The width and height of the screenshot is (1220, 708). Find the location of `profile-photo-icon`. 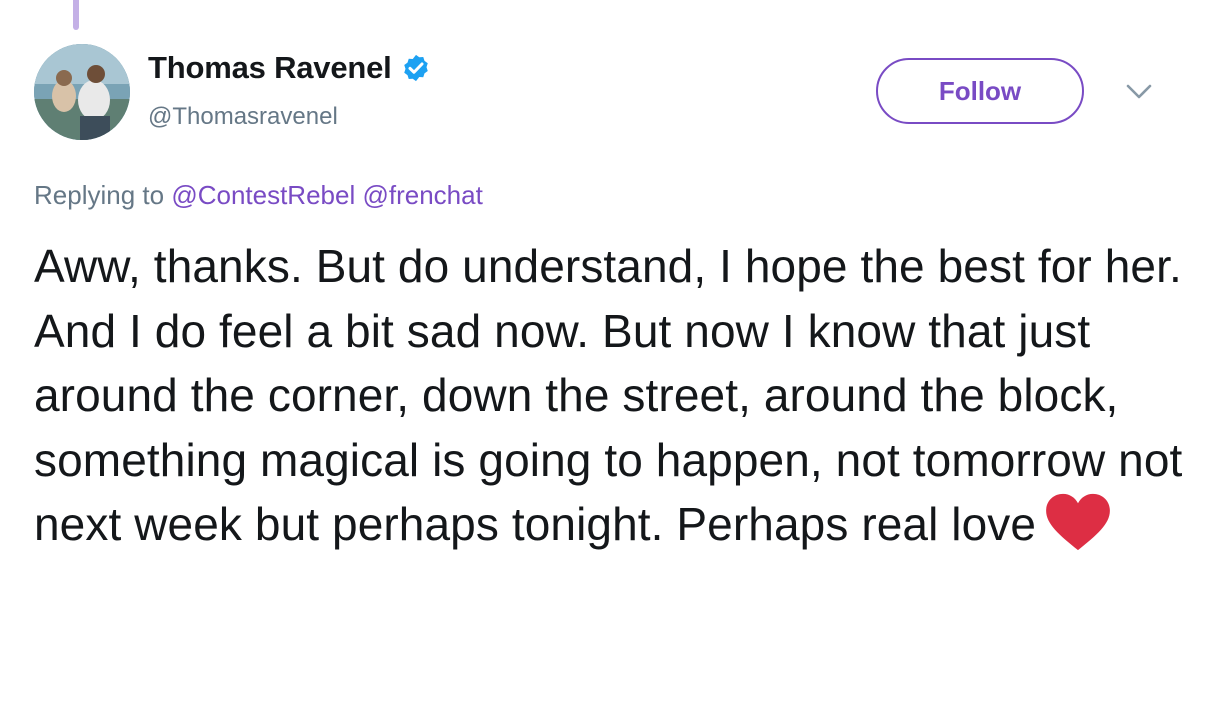

profile-photo-icon is located at coordinates (82, 92).